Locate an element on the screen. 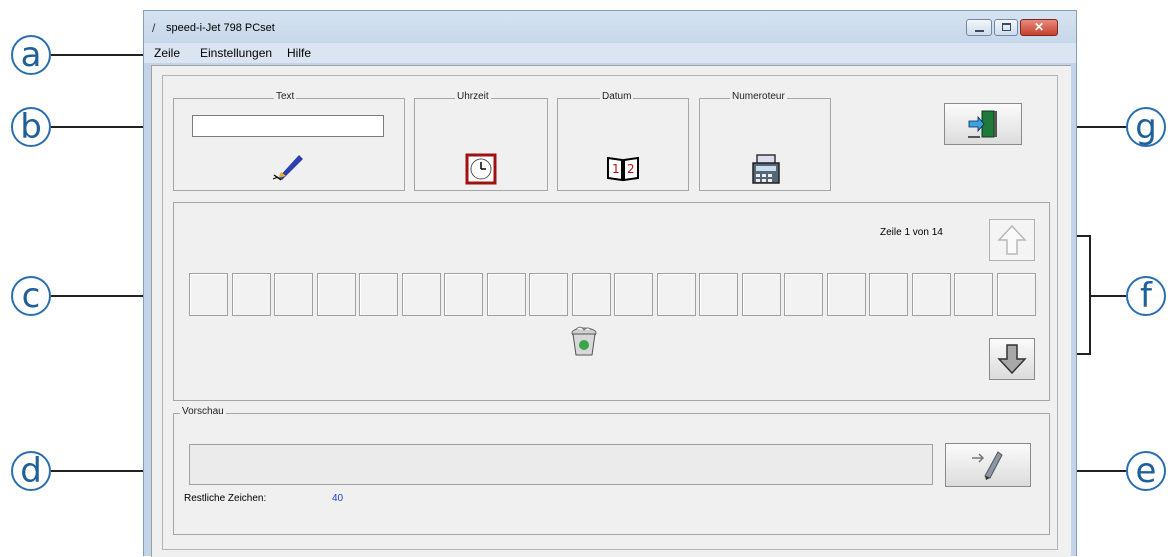 This screenshot has width=1175, height=557. callout-e: e is located at coordinates (1146, 471).